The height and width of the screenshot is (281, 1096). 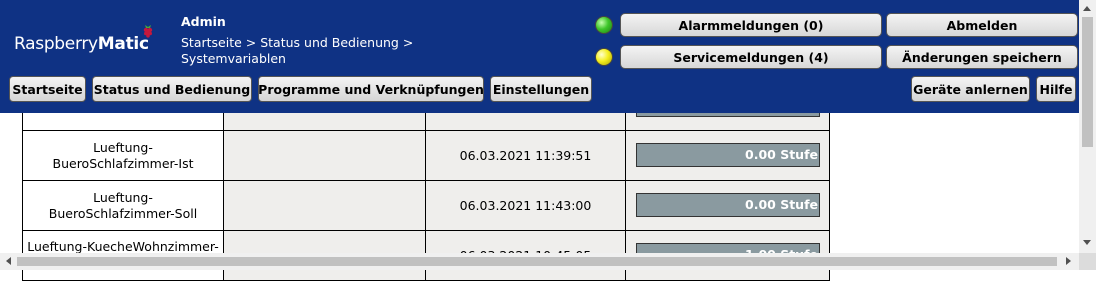 I want to click on scroll-right-icon, so click(x=1068, y=261).